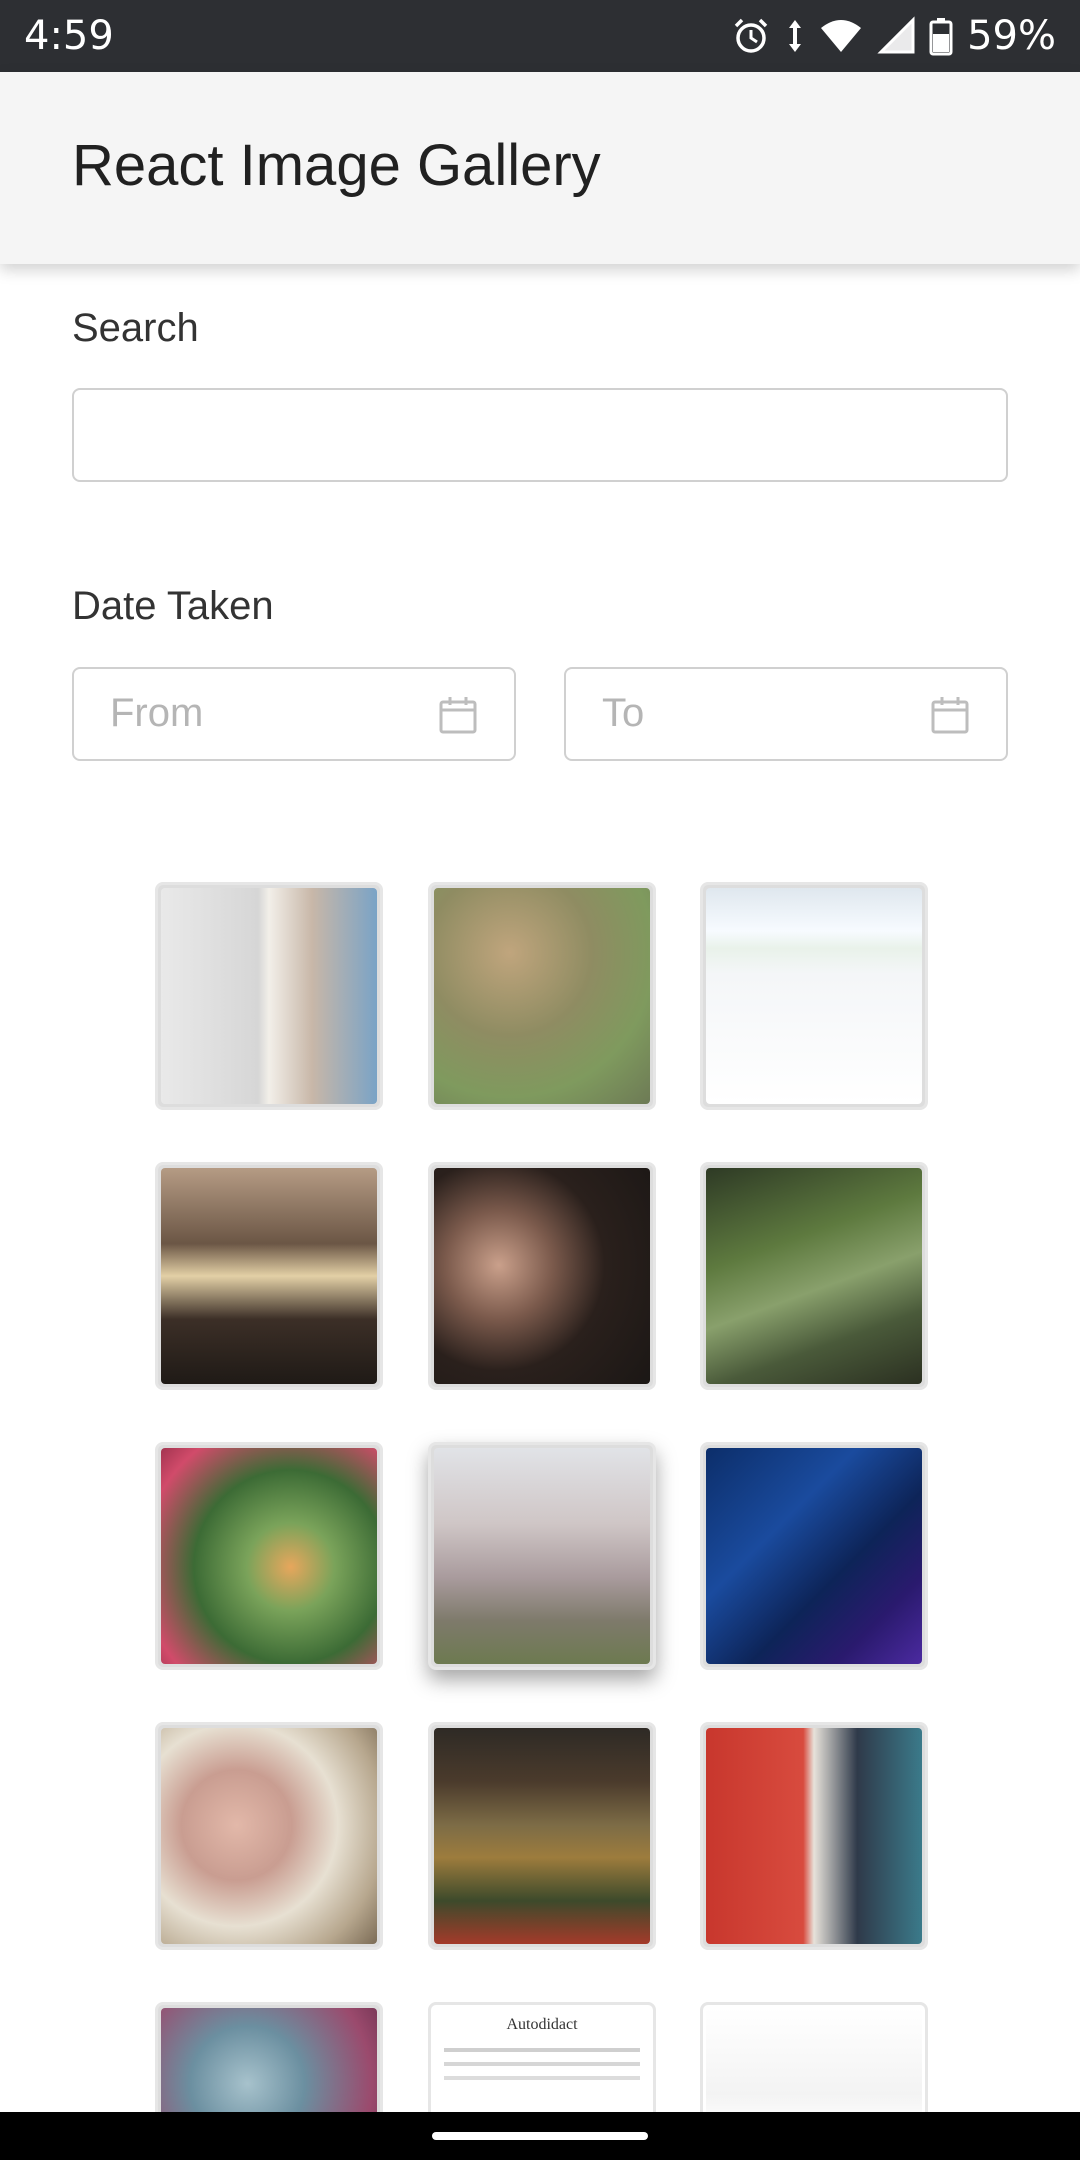 This screenshot has height=2160, width=1080. What do you see at coordinates (542, 2024) in the screenshot?
I see `document-title: Autodidact` at bounding box center [542, 2024].